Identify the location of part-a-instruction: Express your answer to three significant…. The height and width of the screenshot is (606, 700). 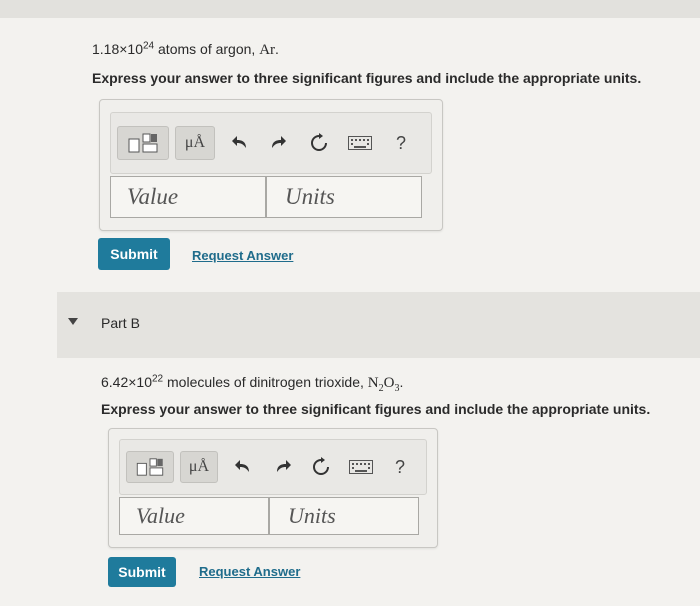
(367, 78).